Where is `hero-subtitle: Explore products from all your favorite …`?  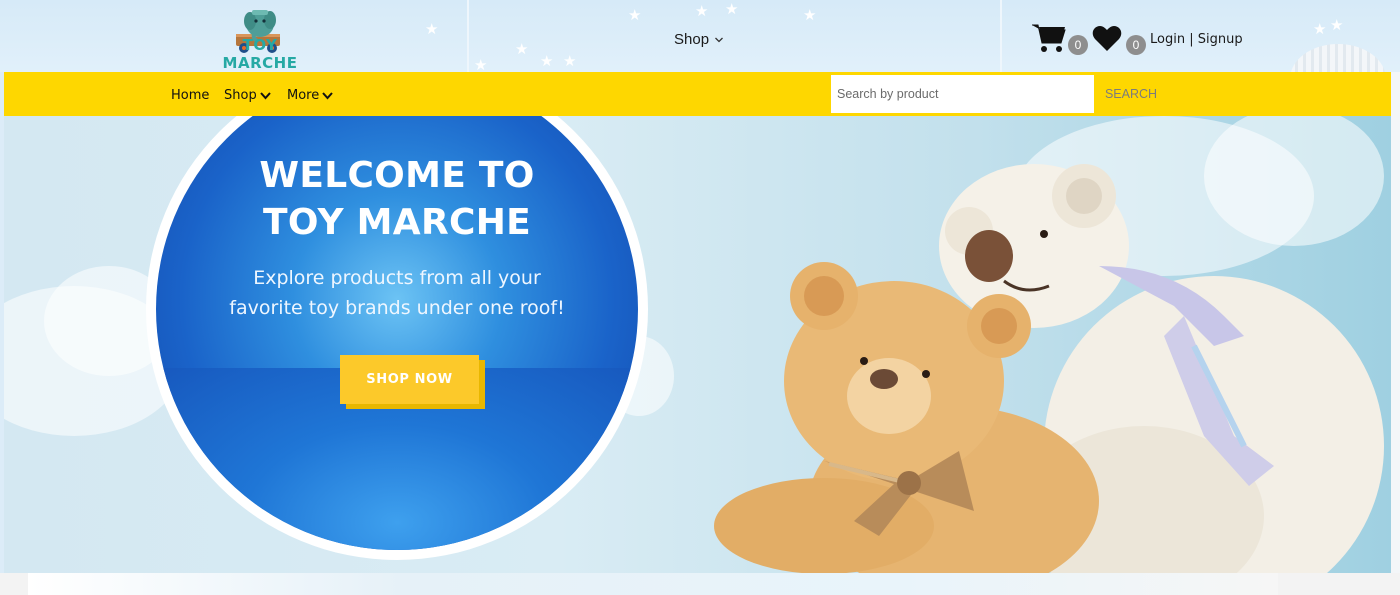
hero-subtitle: Explore products from all your favorite … is located at coordinates (397, 293).